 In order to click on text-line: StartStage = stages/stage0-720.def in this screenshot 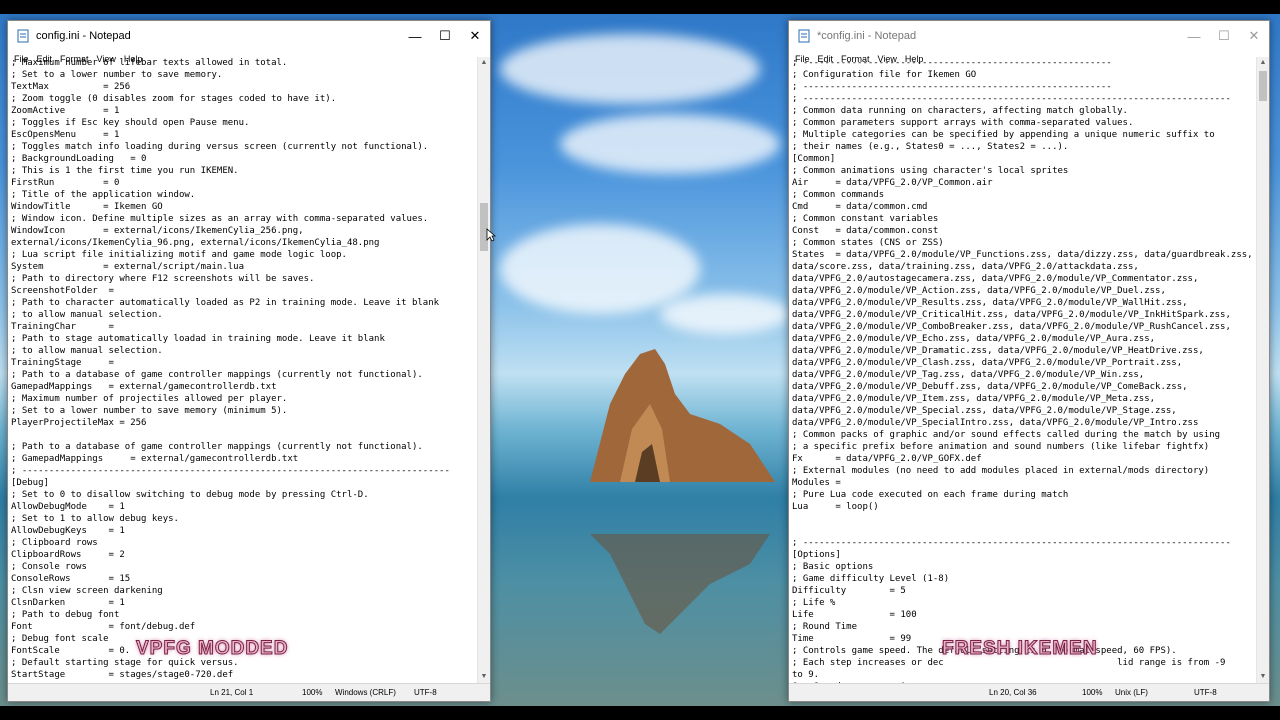, I will do `click(122, 675)`.